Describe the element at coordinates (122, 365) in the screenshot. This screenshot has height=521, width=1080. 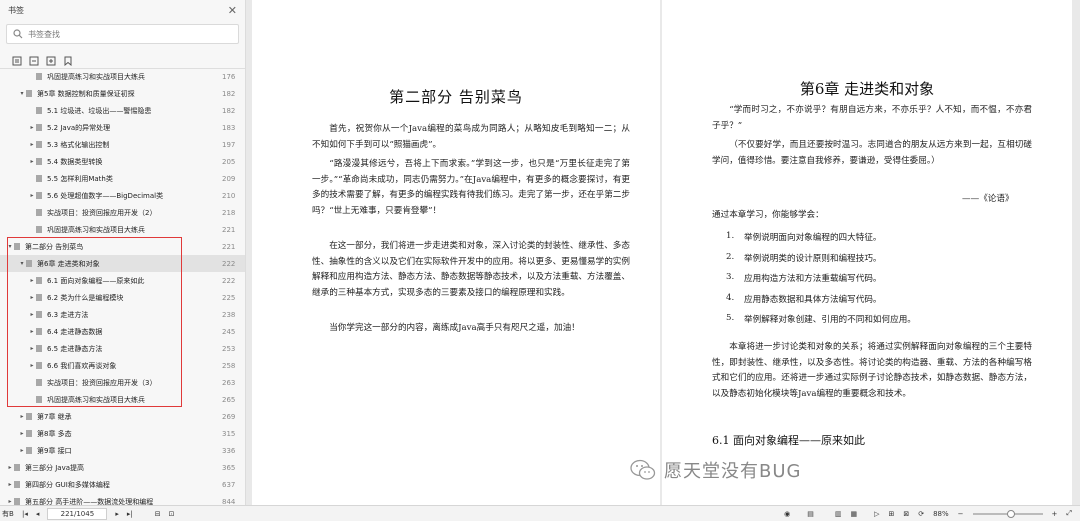
I see `bookmark-item: ▸ 6.6 我们喜欢再谈对象 258` at that location.